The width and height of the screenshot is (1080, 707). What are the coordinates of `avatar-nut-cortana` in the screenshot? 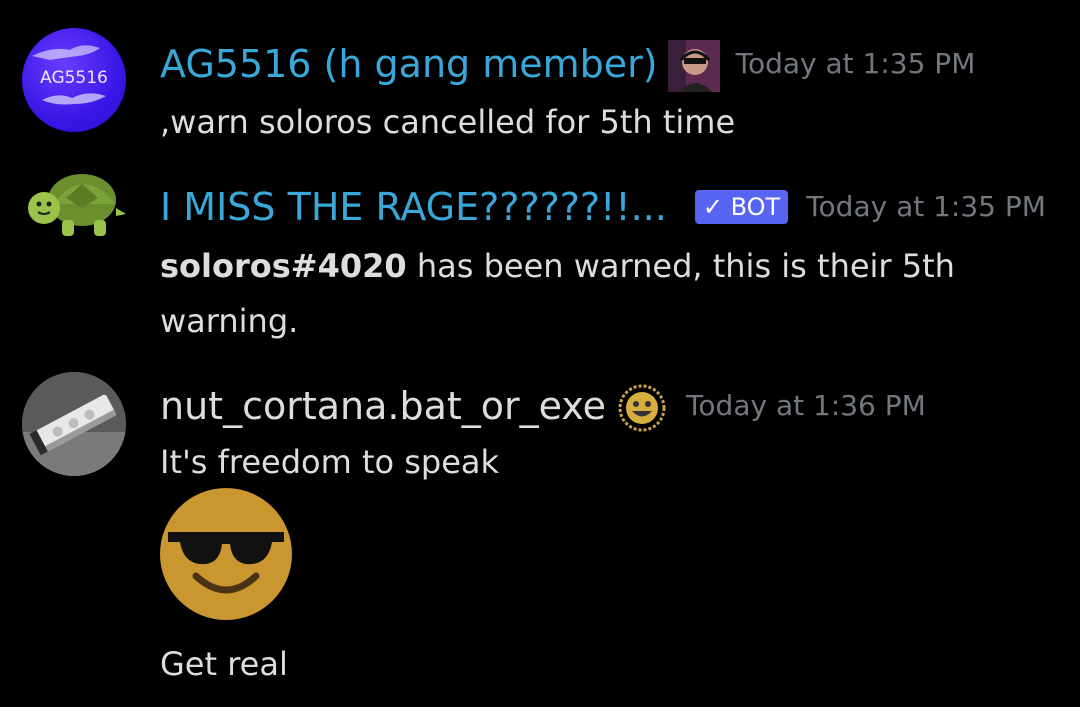 It's located at (74, 424).